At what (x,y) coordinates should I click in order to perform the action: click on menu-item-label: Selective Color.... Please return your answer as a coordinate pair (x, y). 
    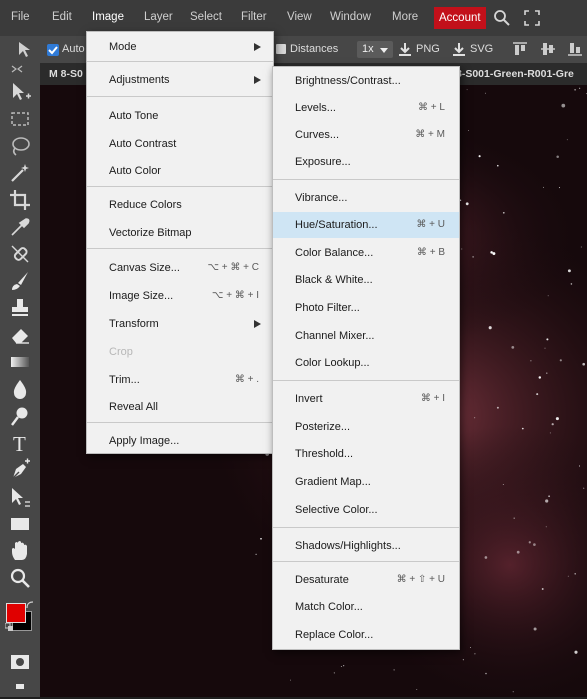
    Looking at the image, I should click on (336, 510).